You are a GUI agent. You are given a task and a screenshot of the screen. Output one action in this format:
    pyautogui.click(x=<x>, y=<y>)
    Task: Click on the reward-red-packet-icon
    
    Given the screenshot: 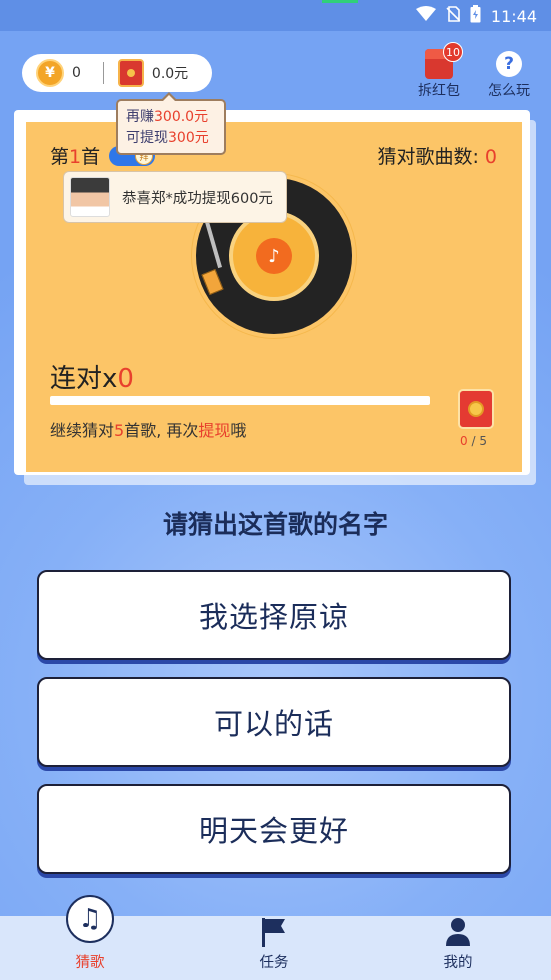 What is the action you would take?
    pyautogui.click(x=476, y=409)
    